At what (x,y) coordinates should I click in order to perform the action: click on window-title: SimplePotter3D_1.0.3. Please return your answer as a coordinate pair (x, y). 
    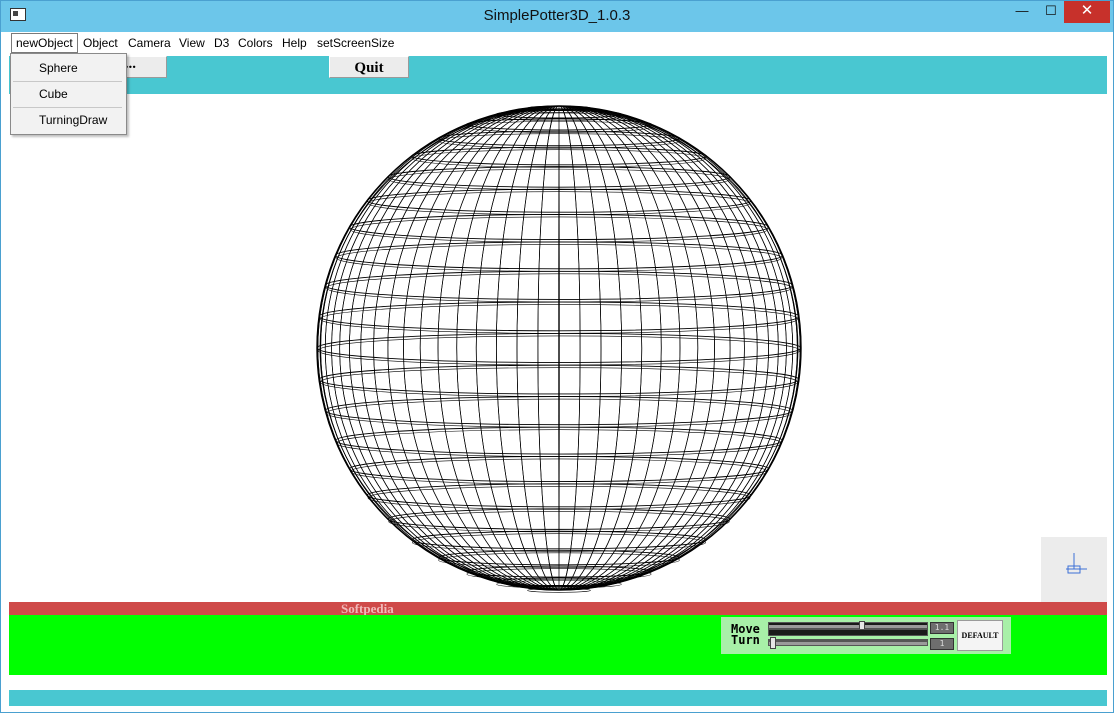
    Looking at the image, I should click on (557, 15).